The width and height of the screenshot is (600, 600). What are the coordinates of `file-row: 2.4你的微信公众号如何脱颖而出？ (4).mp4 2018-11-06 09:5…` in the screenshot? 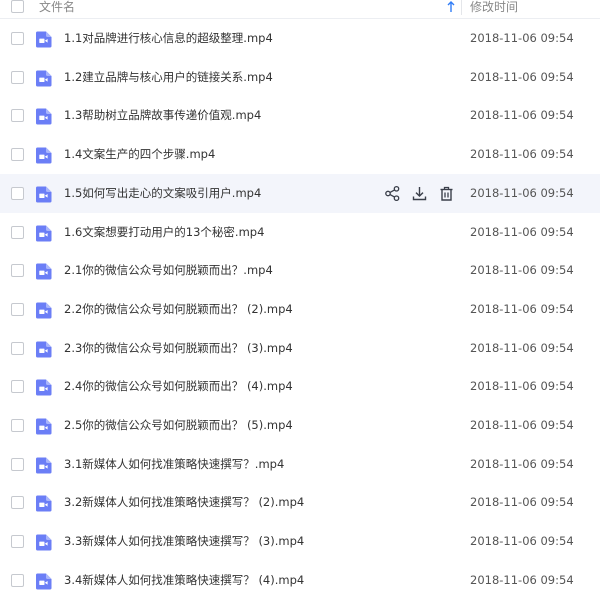 It's located at (300, 386).